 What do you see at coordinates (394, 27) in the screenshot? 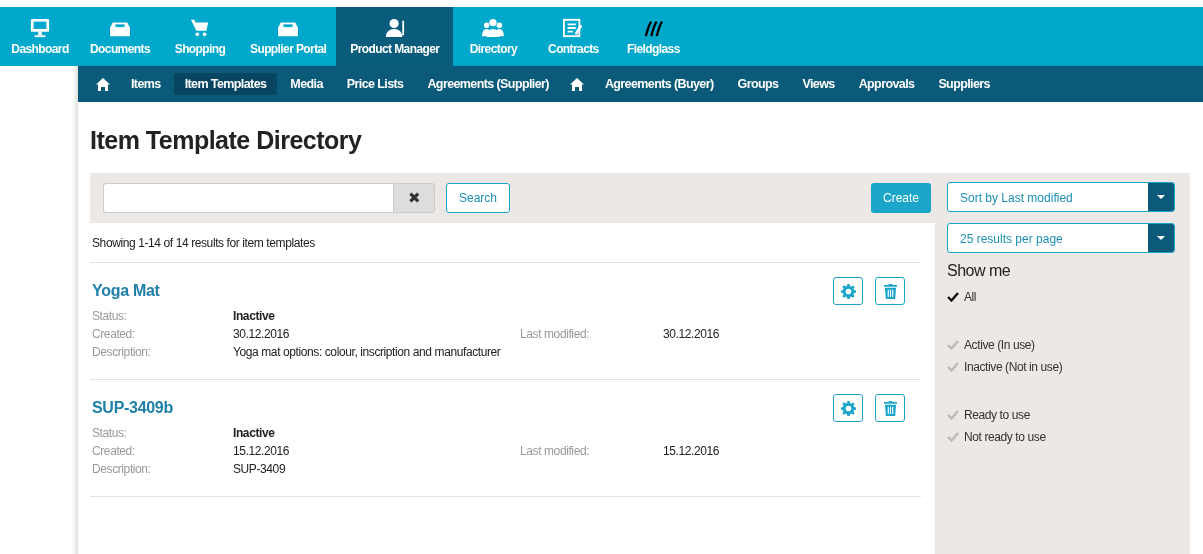
I see `person-icon` at bounding box center [394, 27].